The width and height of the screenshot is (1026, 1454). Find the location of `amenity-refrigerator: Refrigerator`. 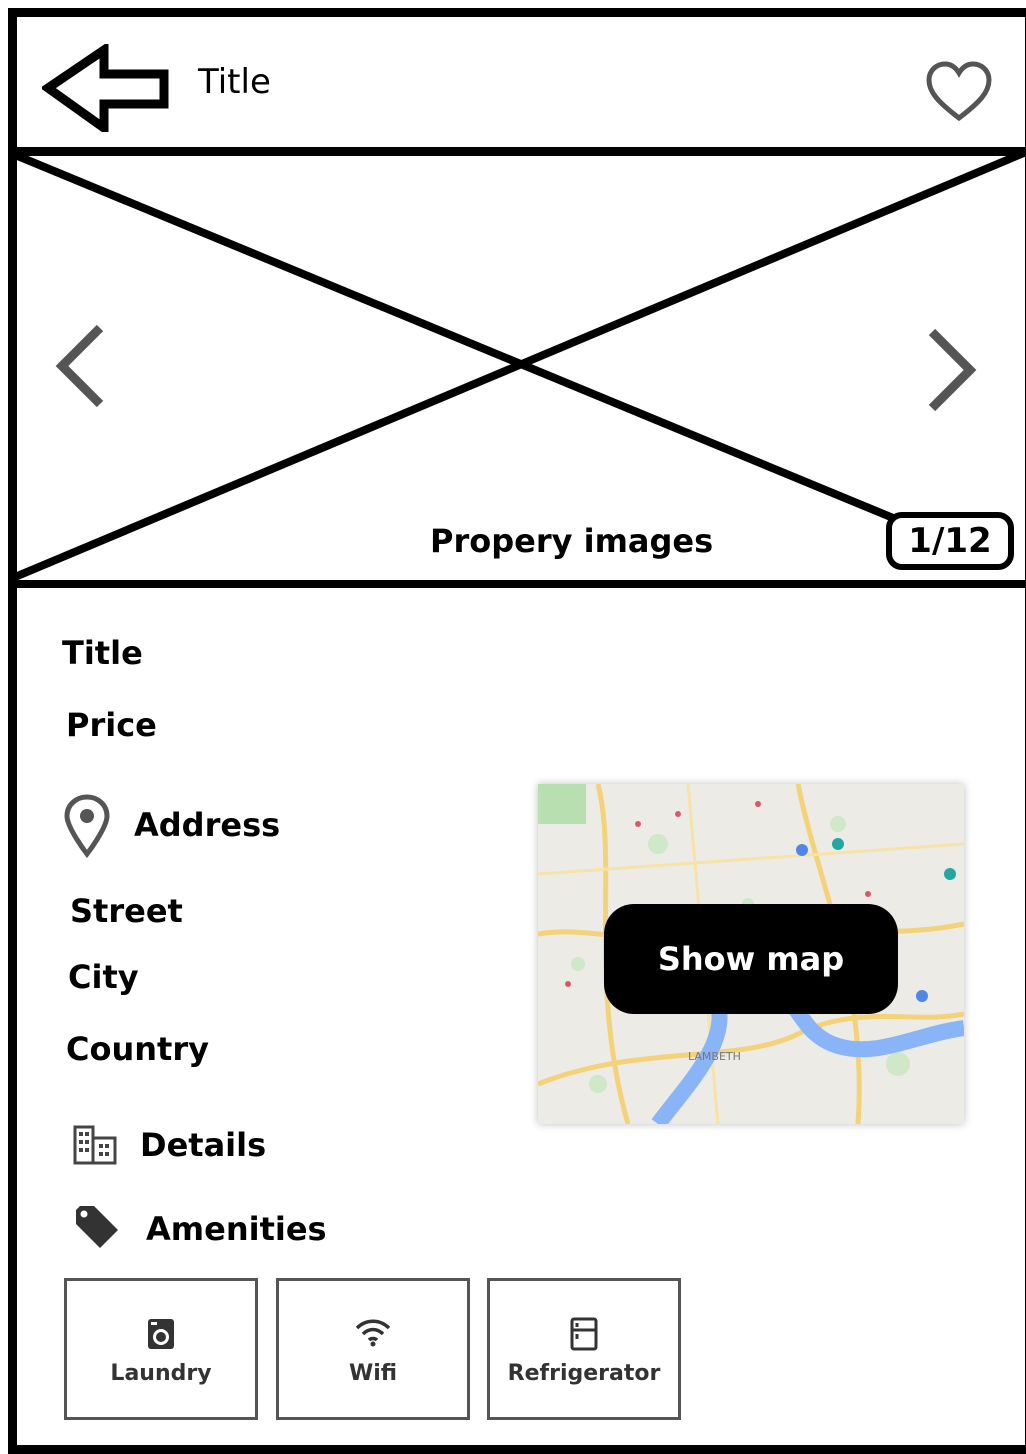

amenity-refrigerator: Refrigerator is located at coordinates (584, 1349).